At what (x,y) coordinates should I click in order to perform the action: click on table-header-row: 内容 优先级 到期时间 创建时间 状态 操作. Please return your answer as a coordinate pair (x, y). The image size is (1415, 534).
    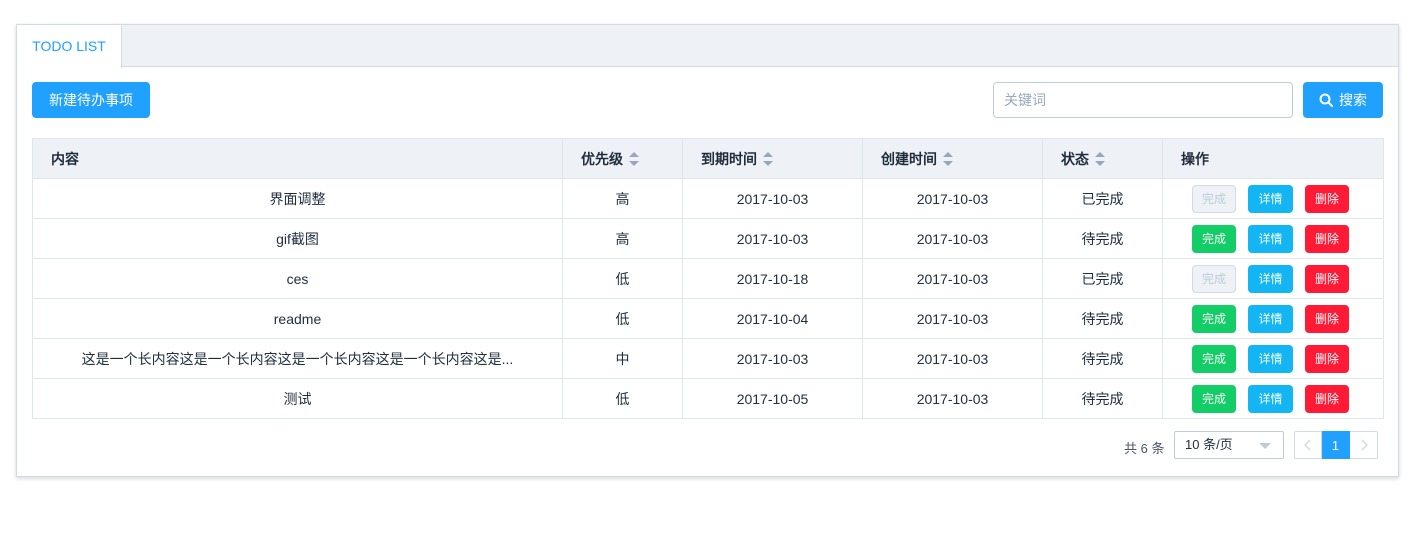
    Looking at the image, I should click on (708, 158).